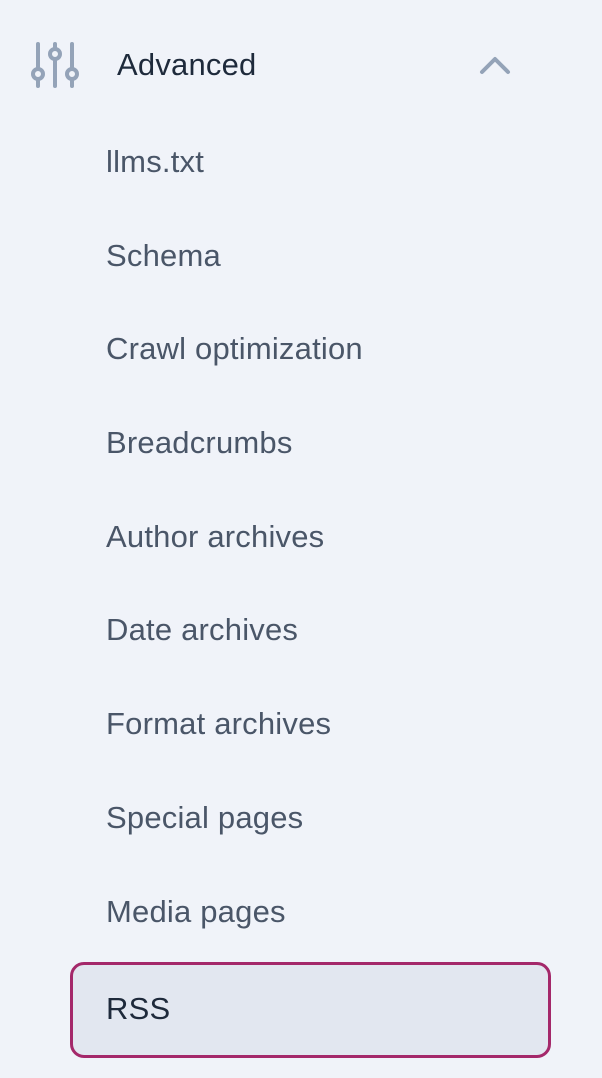  Describe the element at coordinates (495, 65) in the screenshot. I see `chevron-up-icon` at that location.